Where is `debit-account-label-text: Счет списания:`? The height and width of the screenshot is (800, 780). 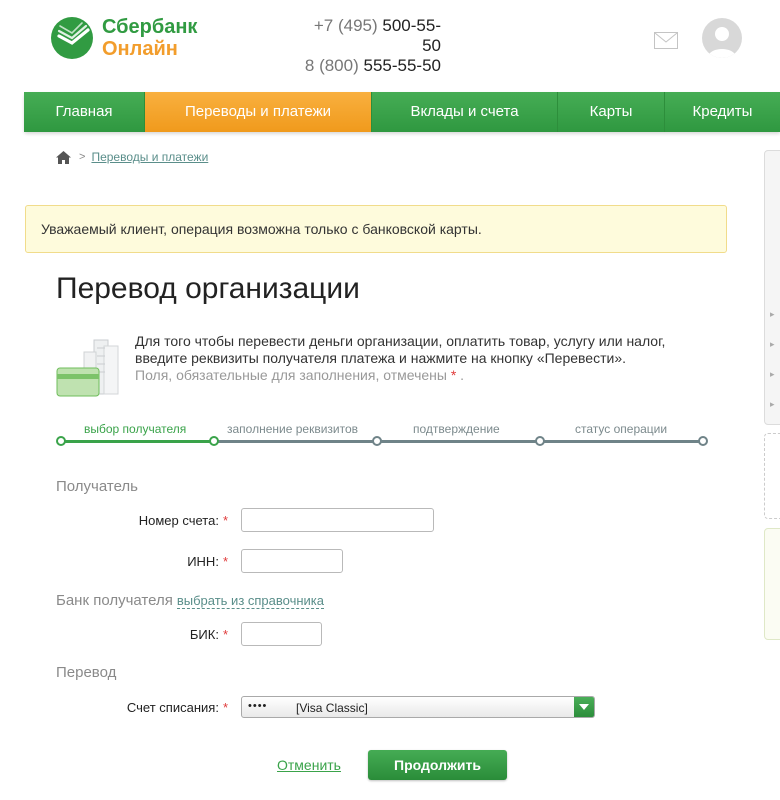 debit-account-label-text: Счет списания: is located at coordinates (172, 707).